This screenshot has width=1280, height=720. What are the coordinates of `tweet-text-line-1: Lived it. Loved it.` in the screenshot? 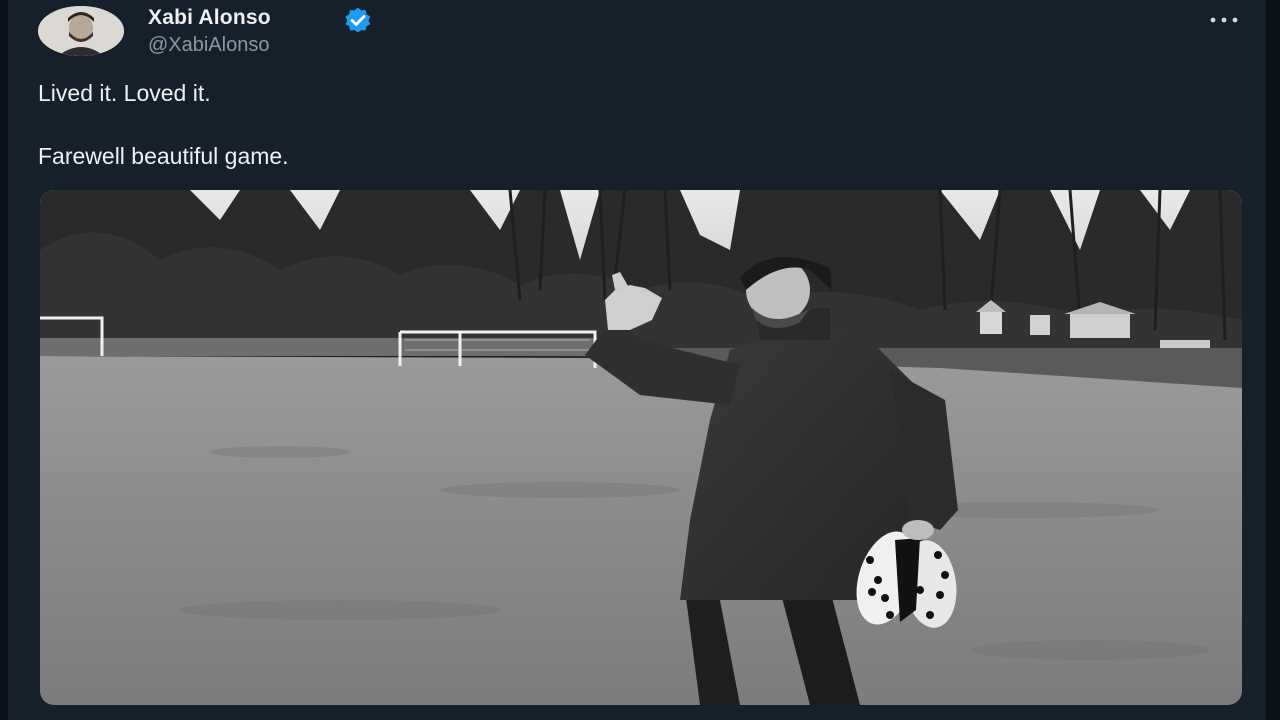 It's located at (124, 93).